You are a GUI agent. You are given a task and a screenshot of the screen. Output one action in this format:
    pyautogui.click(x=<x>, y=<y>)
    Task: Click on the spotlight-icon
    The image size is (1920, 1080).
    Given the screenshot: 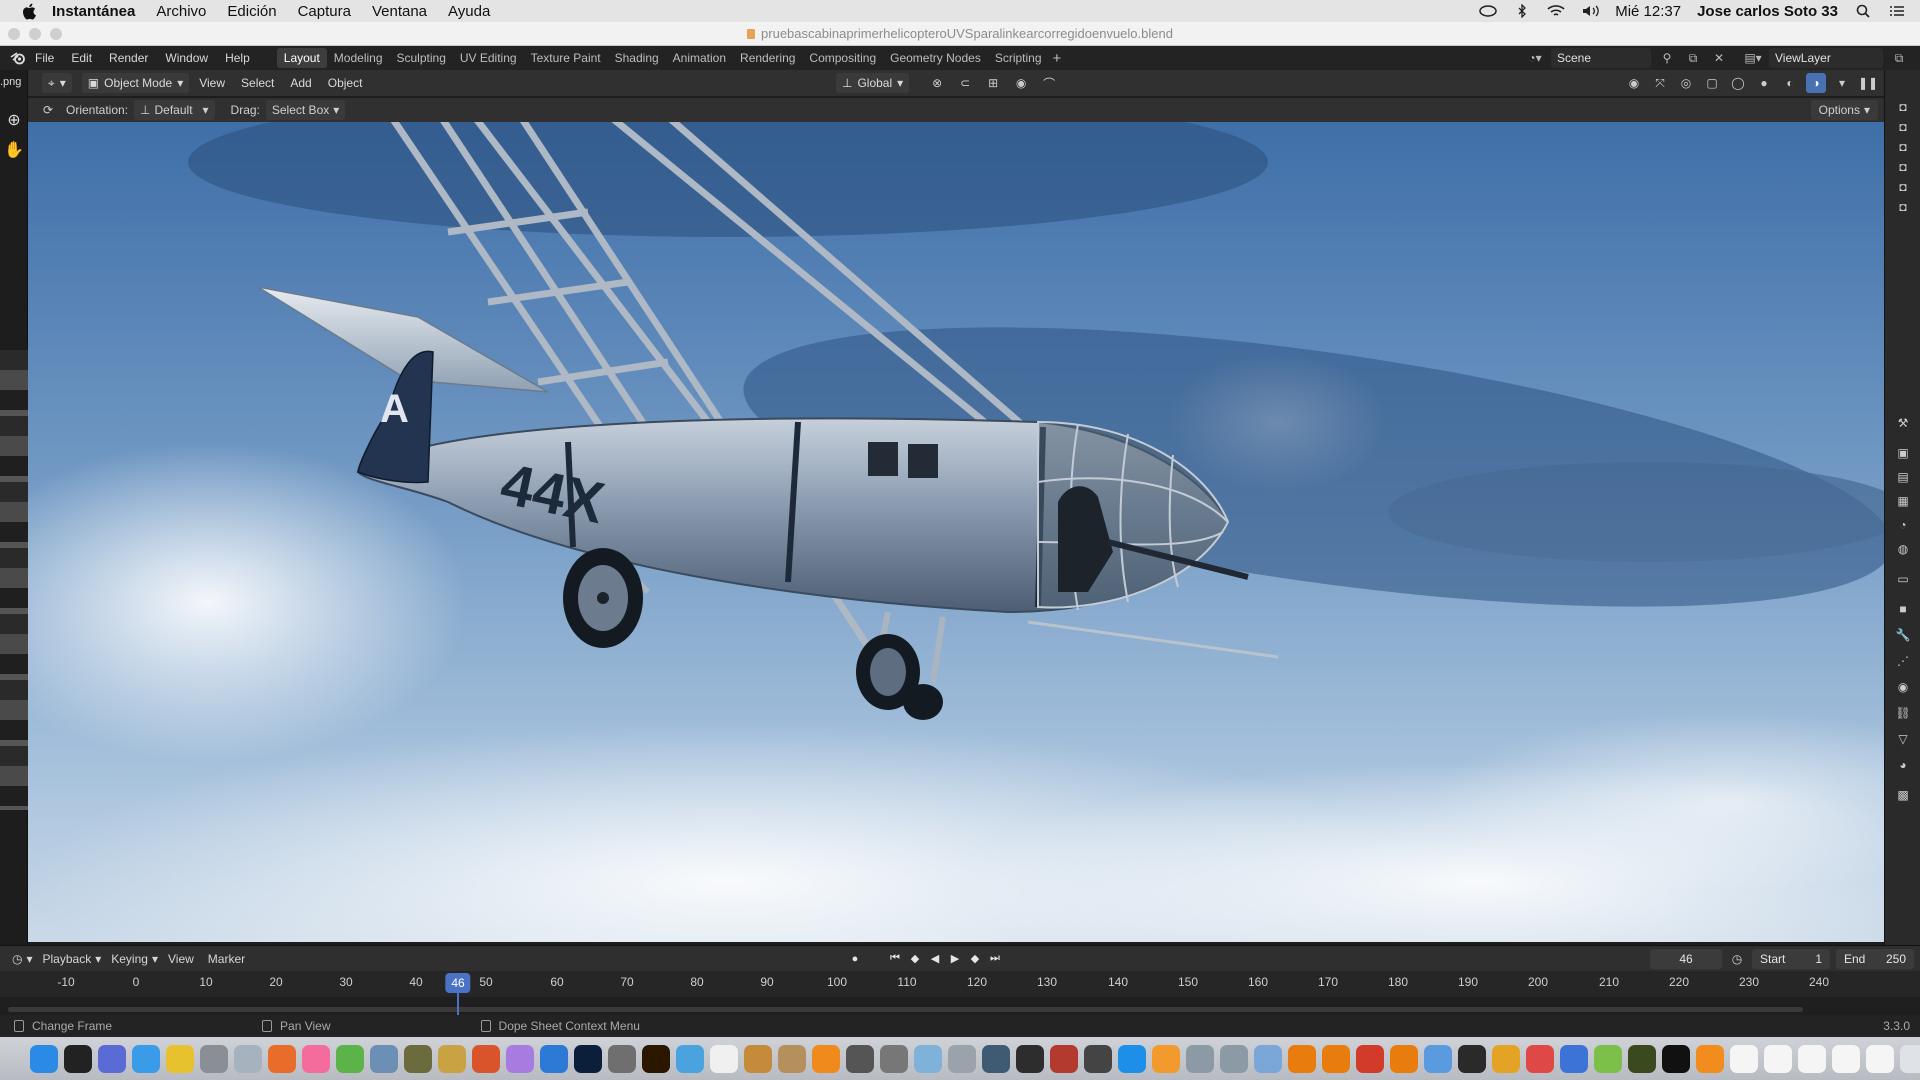 What is the action you would take?
    pyautogui.click(x=1863, y=11)
    